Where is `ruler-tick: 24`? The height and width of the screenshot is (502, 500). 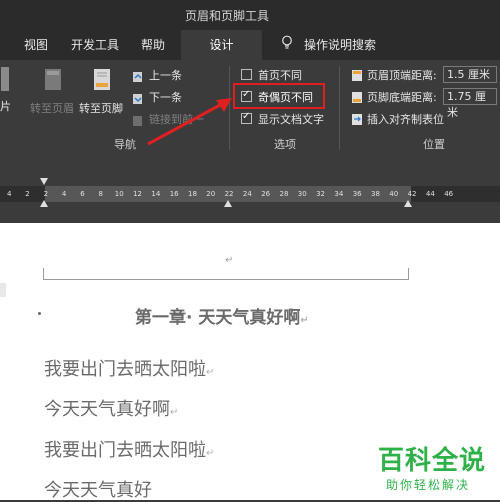
ruler-tick: 24 is located at coordinates (247, 194).